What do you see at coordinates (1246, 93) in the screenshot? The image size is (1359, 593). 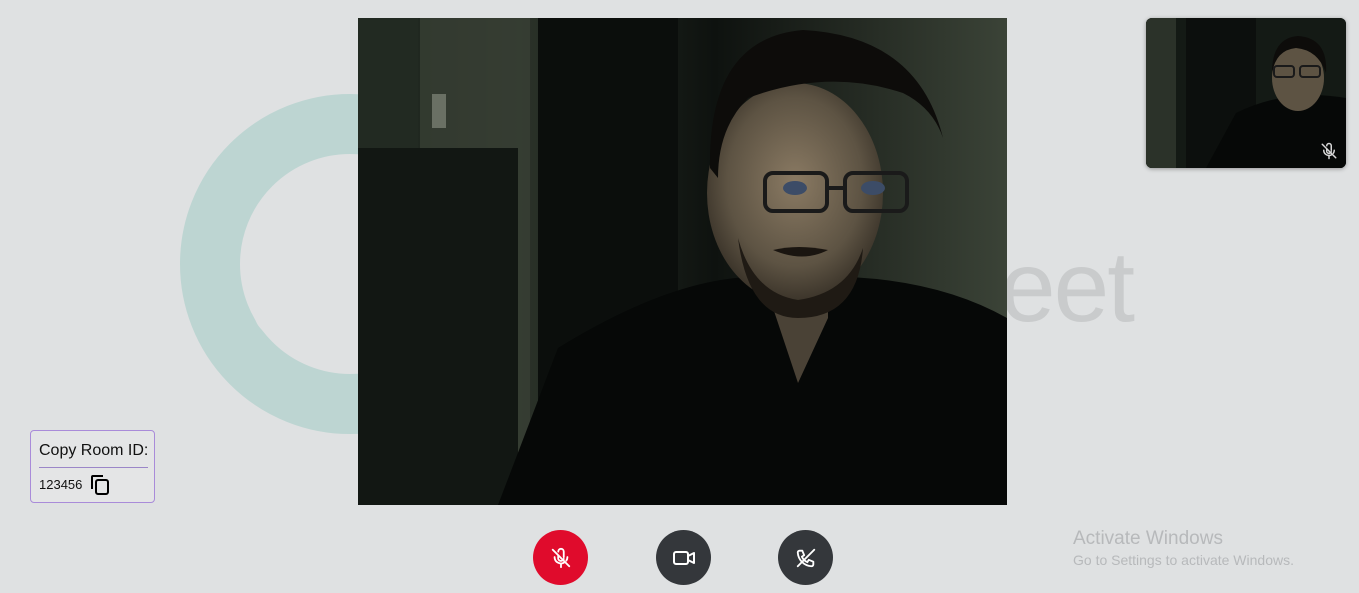 I see `self-preview-video` at bounding box center [1246, 93].